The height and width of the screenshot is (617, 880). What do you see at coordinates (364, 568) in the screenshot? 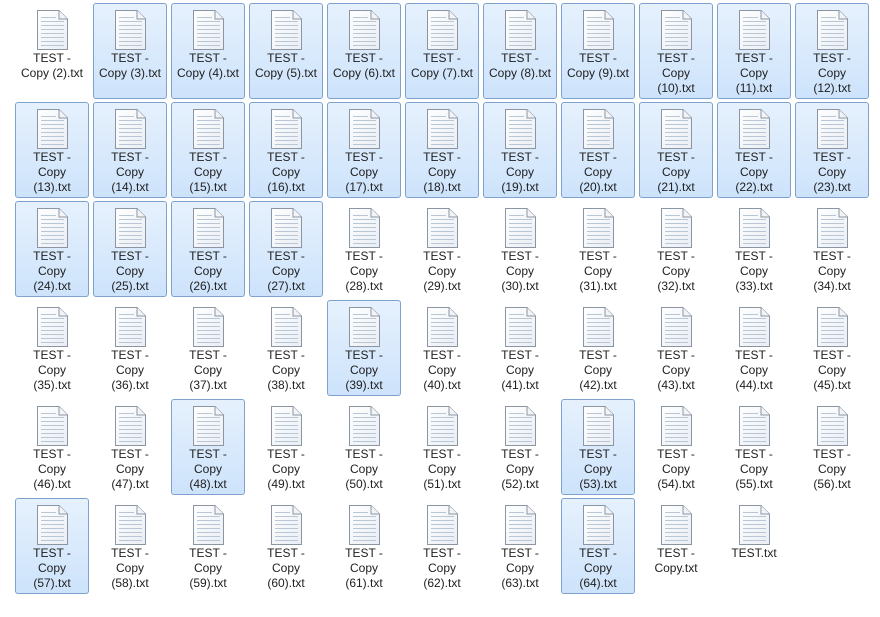
I see `file-name-label: TEST - Copy (61).txt` at bounding box center [364, 568].